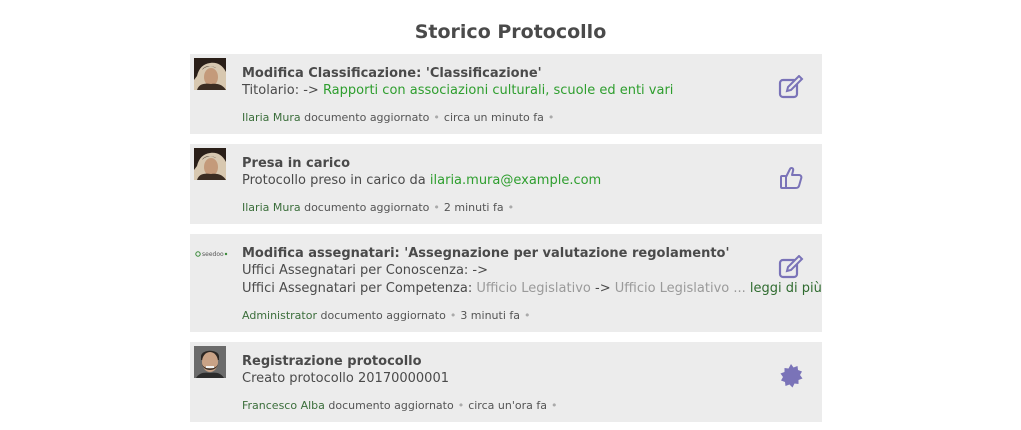  What do you see at coordinates (334, 180) in the screenshot?
I see `detail-label: Protocollo preso in carico da` at bounding box center [334, 180].